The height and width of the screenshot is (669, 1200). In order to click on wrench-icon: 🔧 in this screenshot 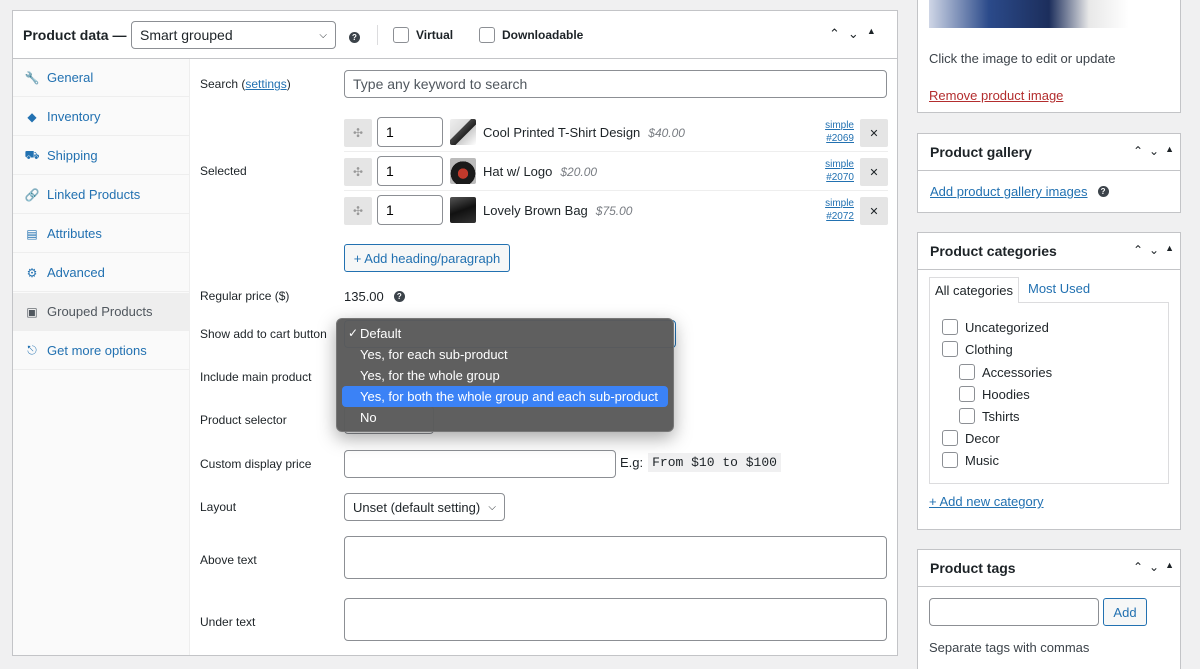, I will do `click(32, 77)`.